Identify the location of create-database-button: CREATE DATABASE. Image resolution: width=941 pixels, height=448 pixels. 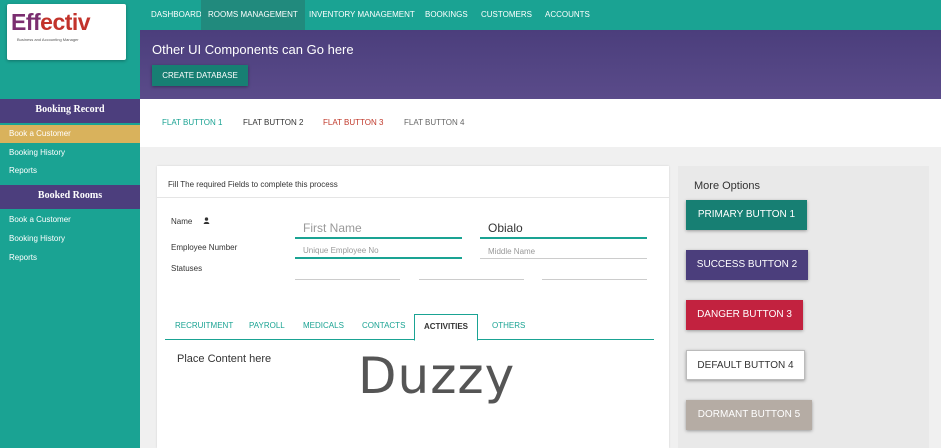
(200, 75).